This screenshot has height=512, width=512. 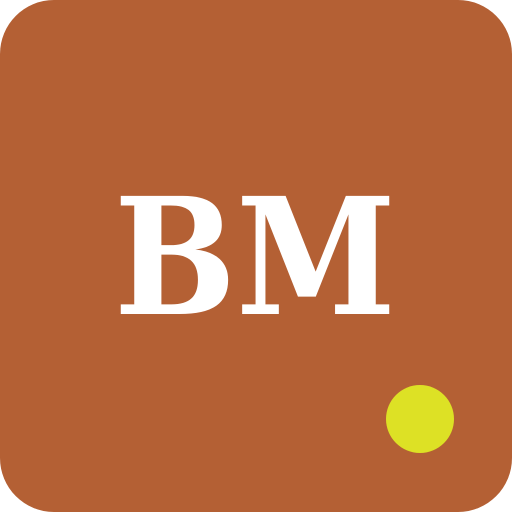 I want to click on status-indicator-dot, so click(x=420, y=419).